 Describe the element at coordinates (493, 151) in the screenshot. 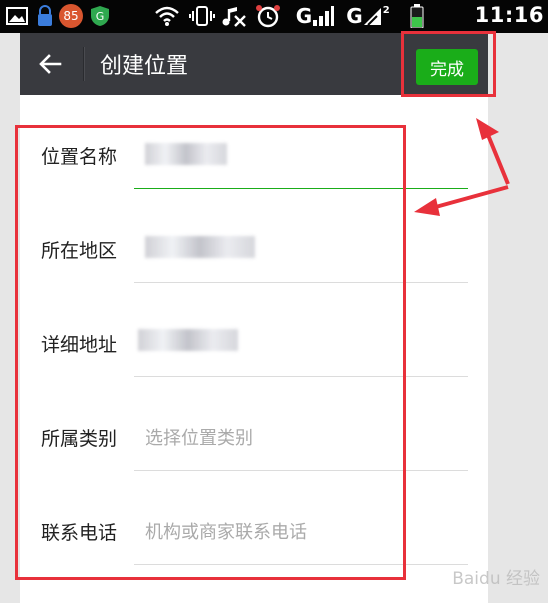

I see `annotation-arrow-right` at that location.